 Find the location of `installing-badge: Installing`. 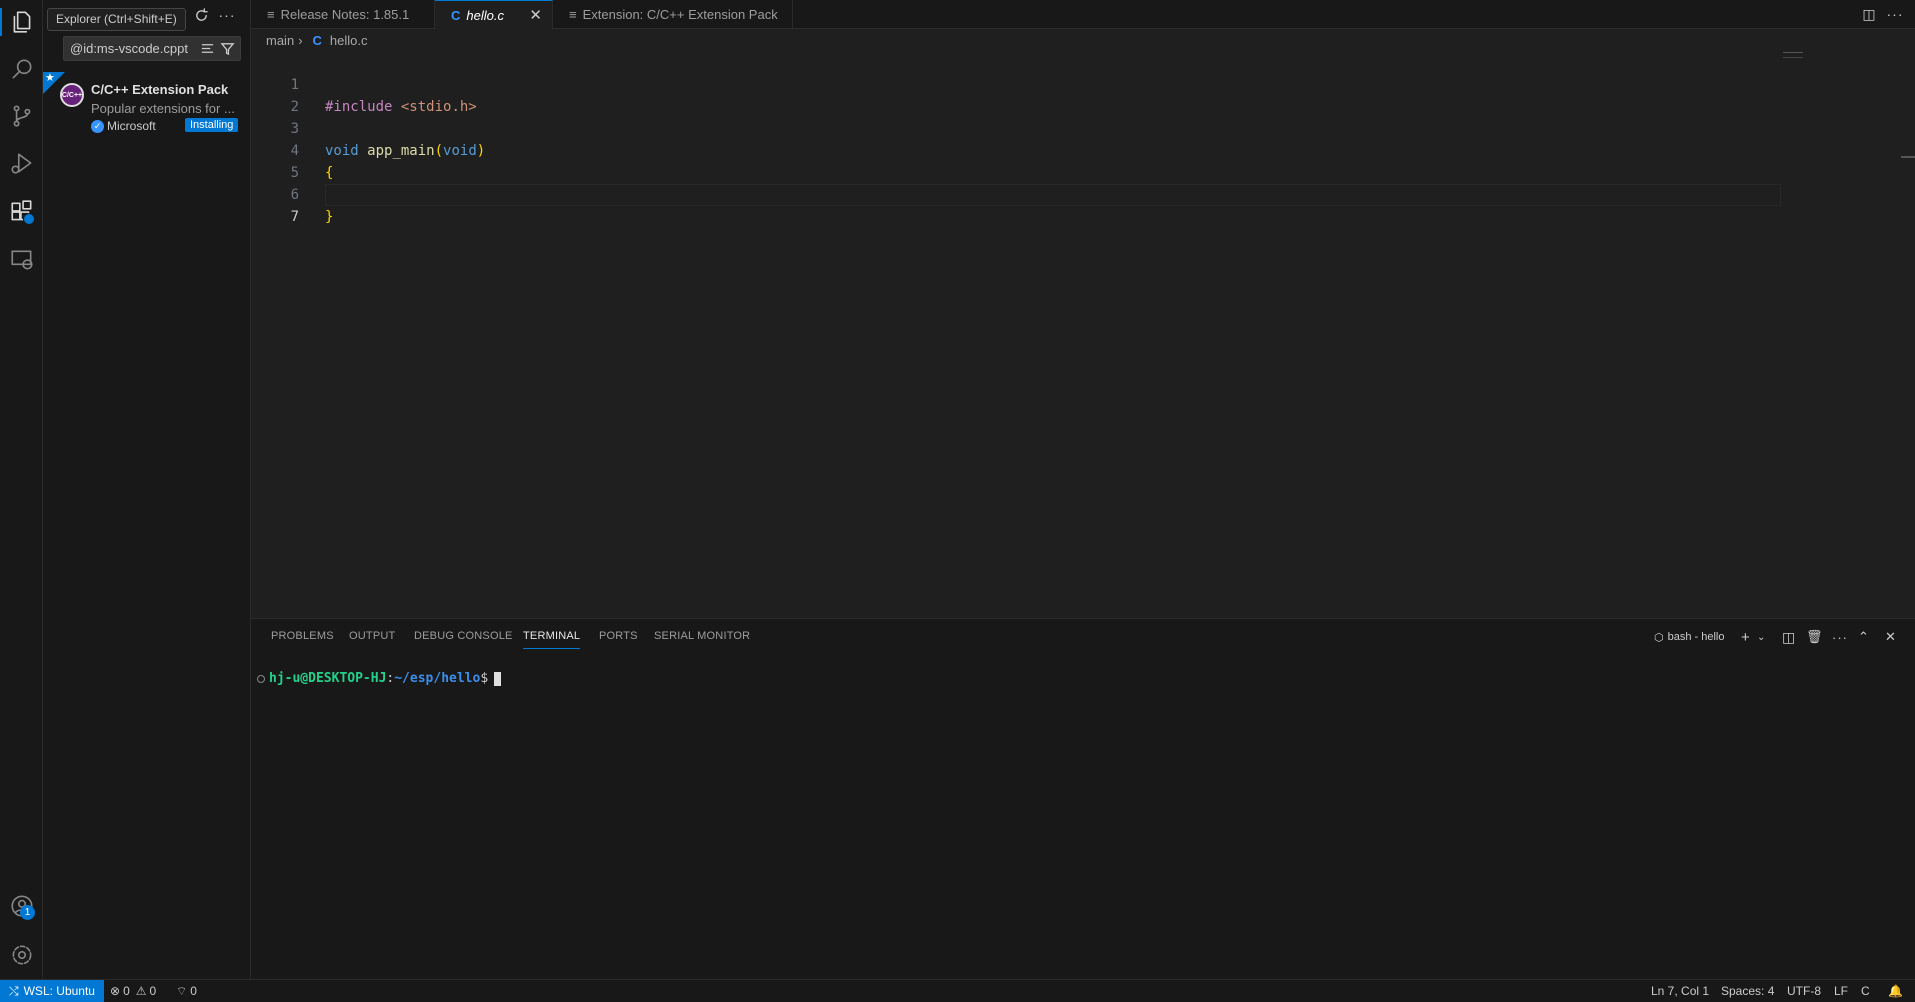

installing-badge: Installing is located at coordinates (212, 125).